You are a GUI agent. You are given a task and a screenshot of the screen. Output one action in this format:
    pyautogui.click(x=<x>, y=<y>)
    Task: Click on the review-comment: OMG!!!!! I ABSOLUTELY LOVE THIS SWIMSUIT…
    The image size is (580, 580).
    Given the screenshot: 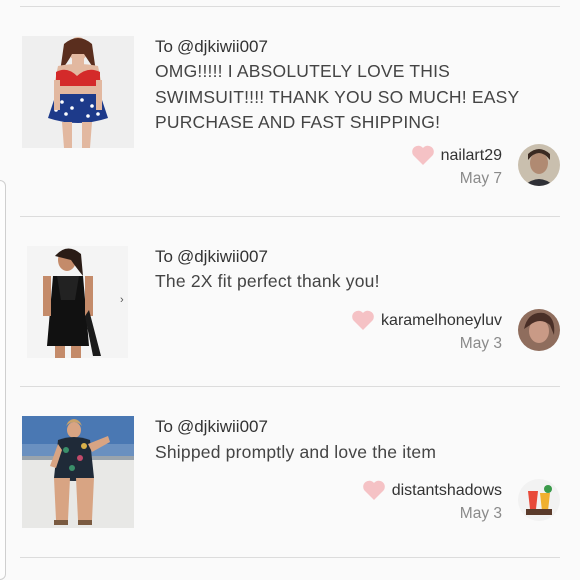 What is the action you would take?
    pyautogui.click(x=337, y=96)
    